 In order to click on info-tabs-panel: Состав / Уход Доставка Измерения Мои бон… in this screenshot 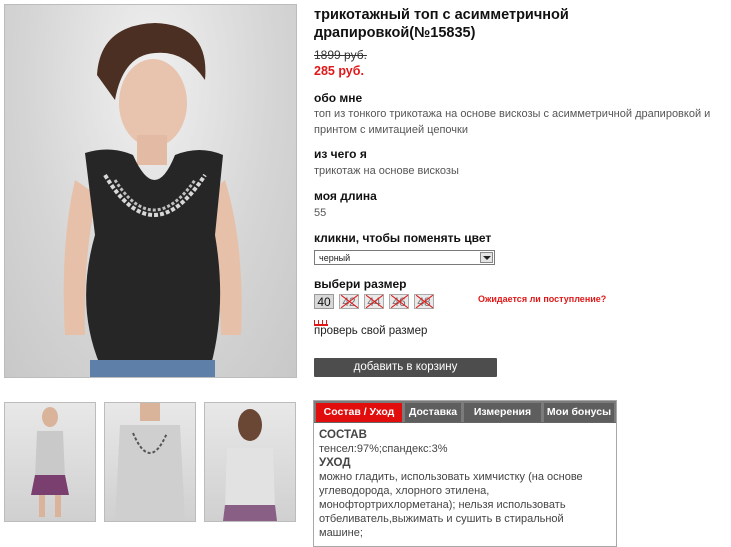, I will do `click(465, 473)`.